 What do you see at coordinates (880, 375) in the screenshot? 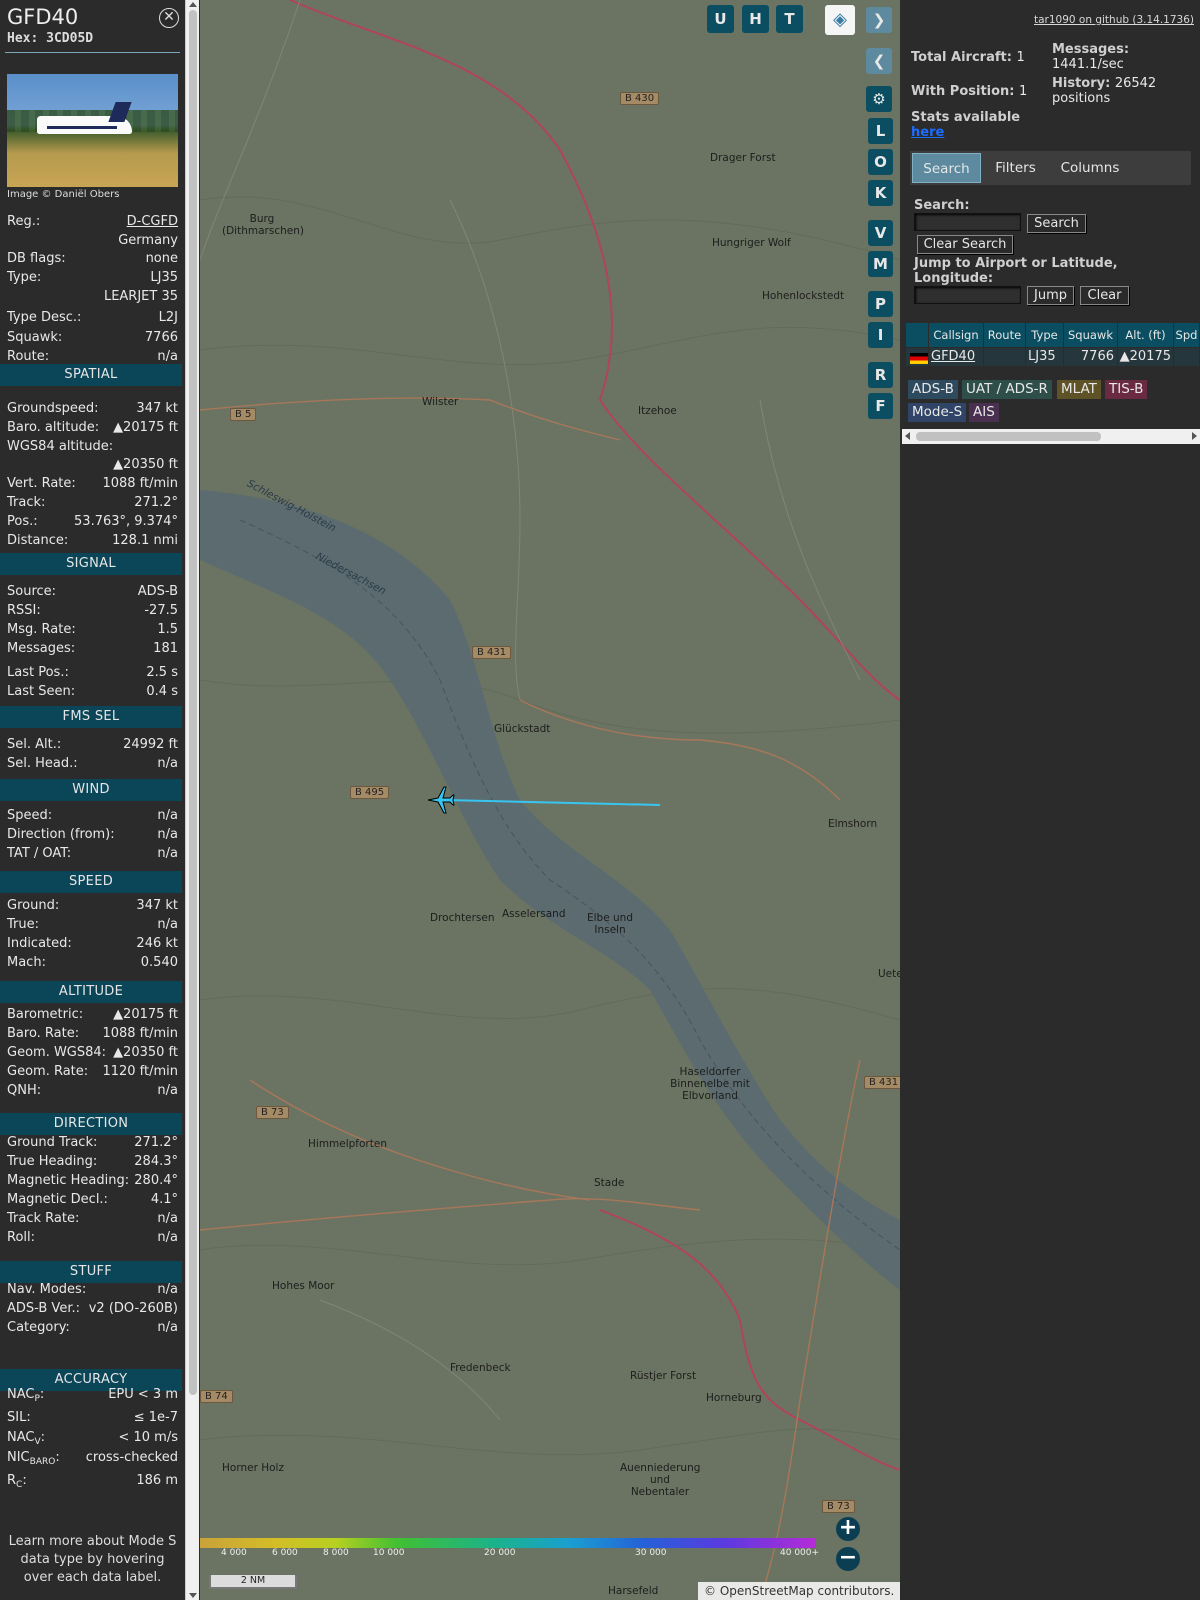
I see `map-button-r: R` at bounding box center [880, 375].